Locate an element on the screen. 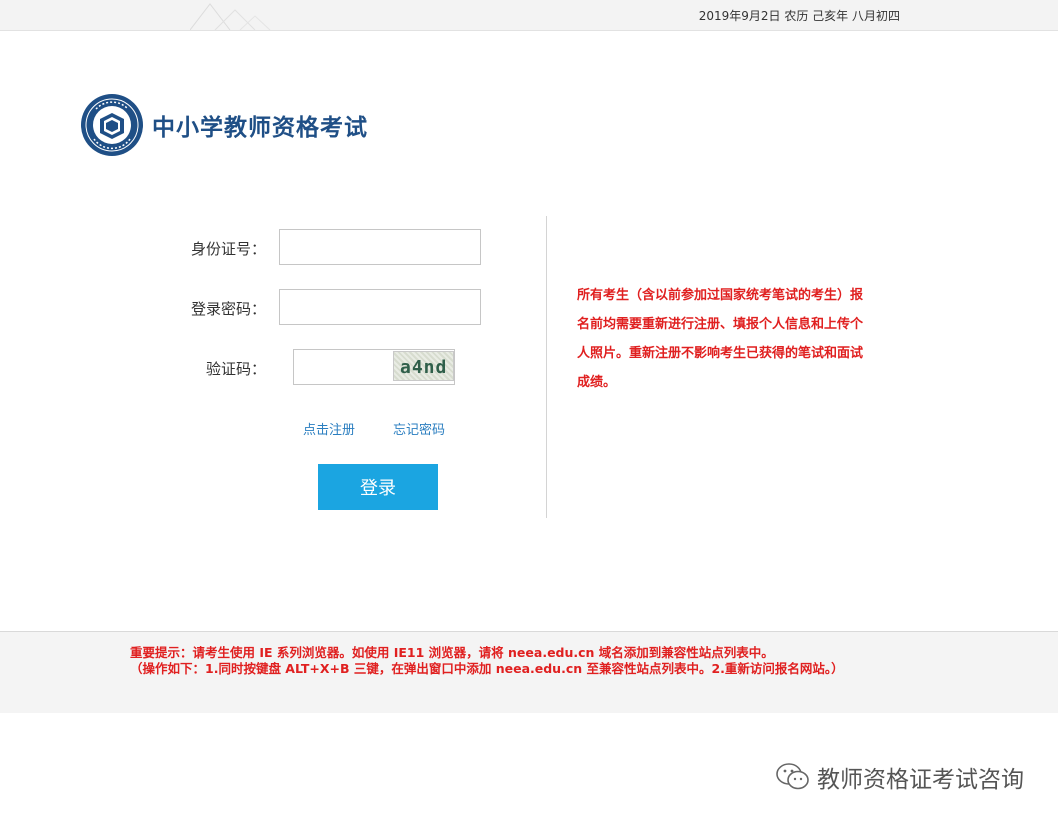  register-link: 点击注册 is located at coordinates (329, 428).